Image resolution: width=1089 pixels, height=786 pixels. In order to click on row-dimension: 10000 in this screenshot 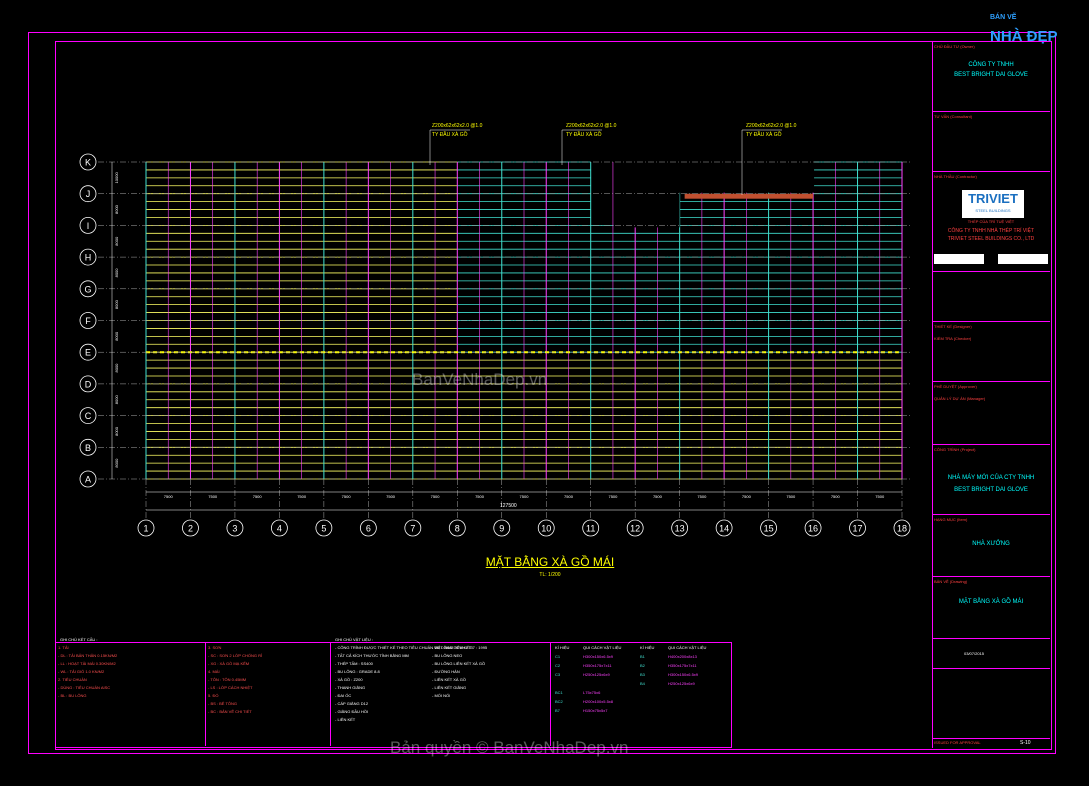, I will do `click(116, 178)`.